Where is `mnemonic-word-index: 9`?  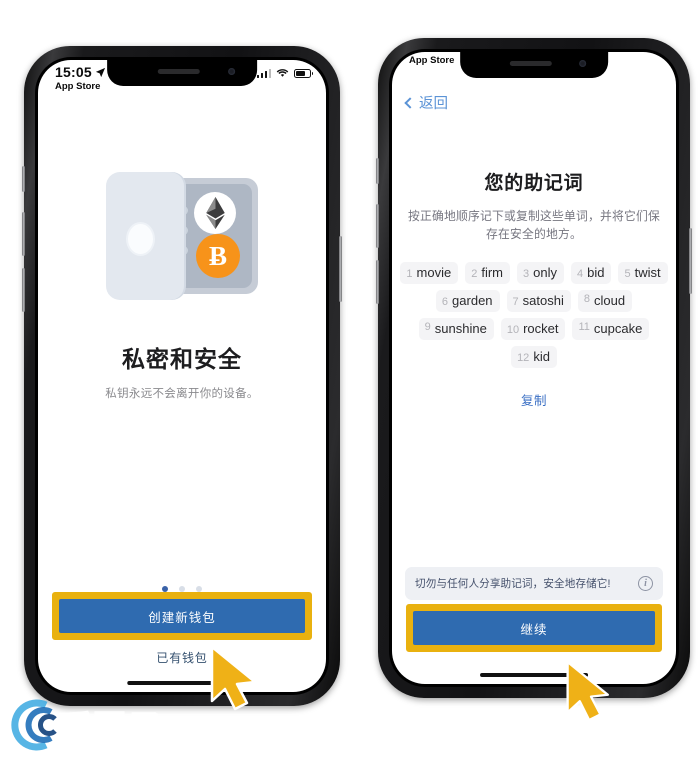 mnemonic-word-index: 9 is located at coordinates (427, 326).